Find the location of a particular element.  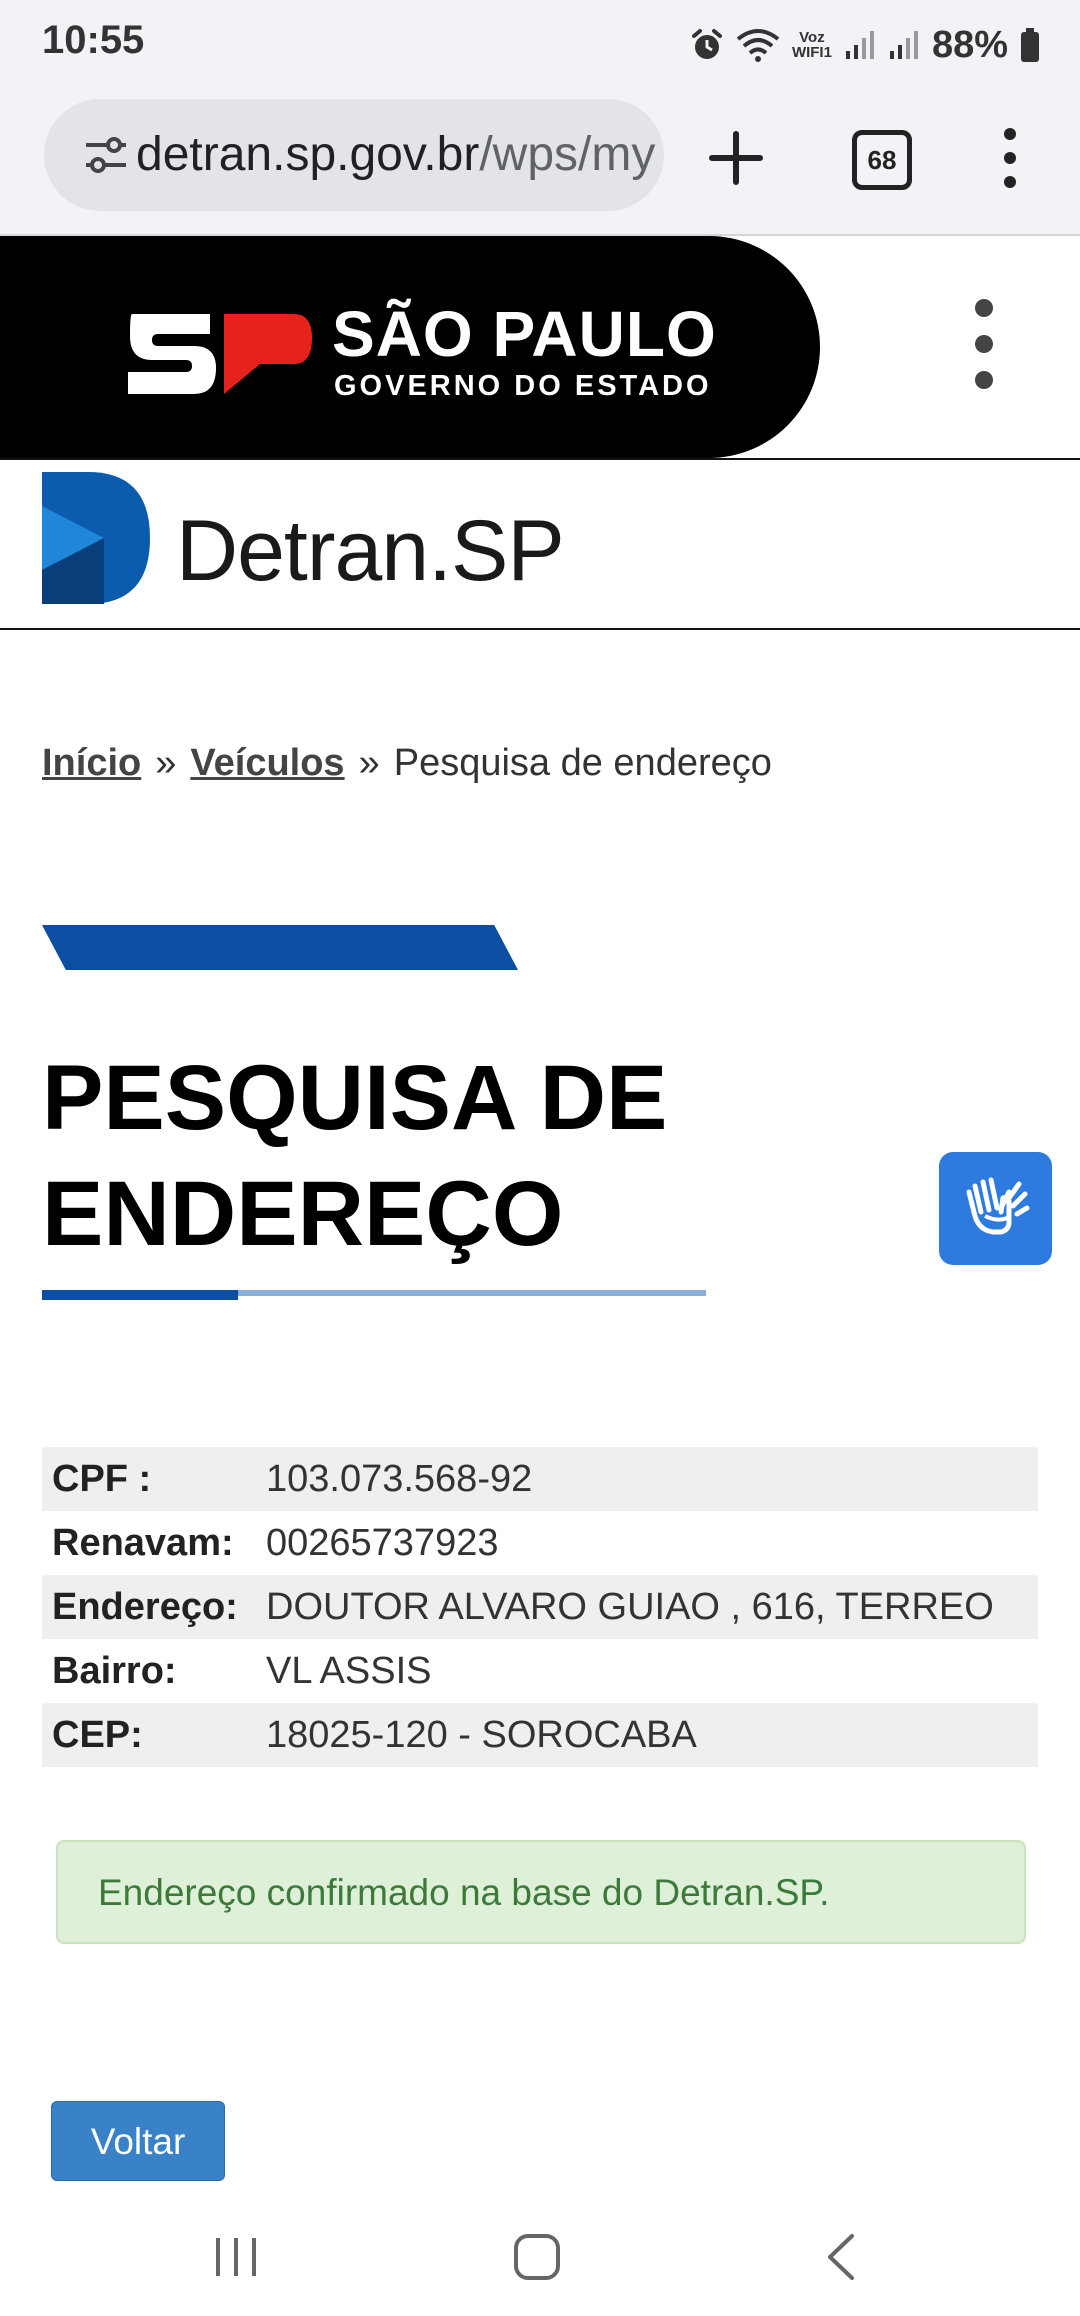

kebab-menu-icon is located at coordinates (984, 344).